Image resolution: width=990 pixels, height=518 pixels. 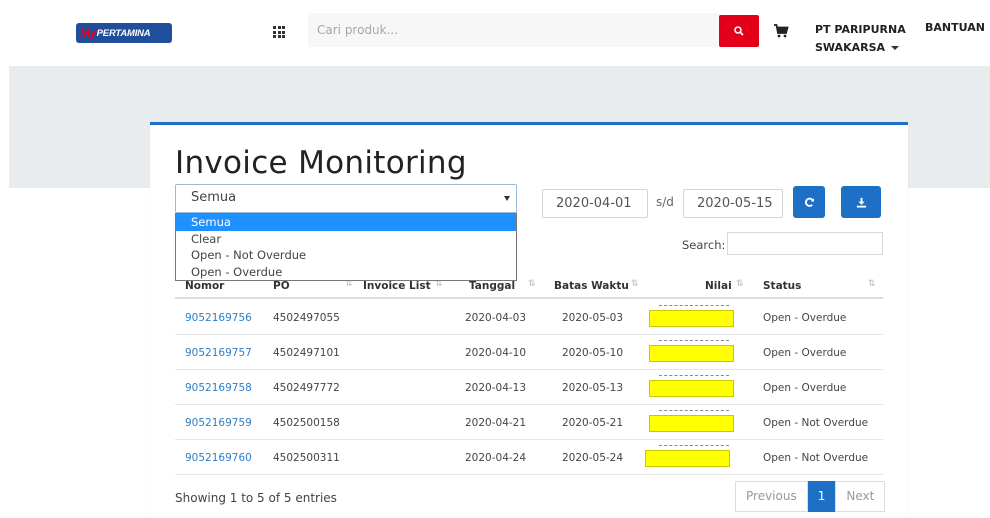 I want to click on filter-option-open-overdue: Open - Overdue, so click(x=346, y=272).